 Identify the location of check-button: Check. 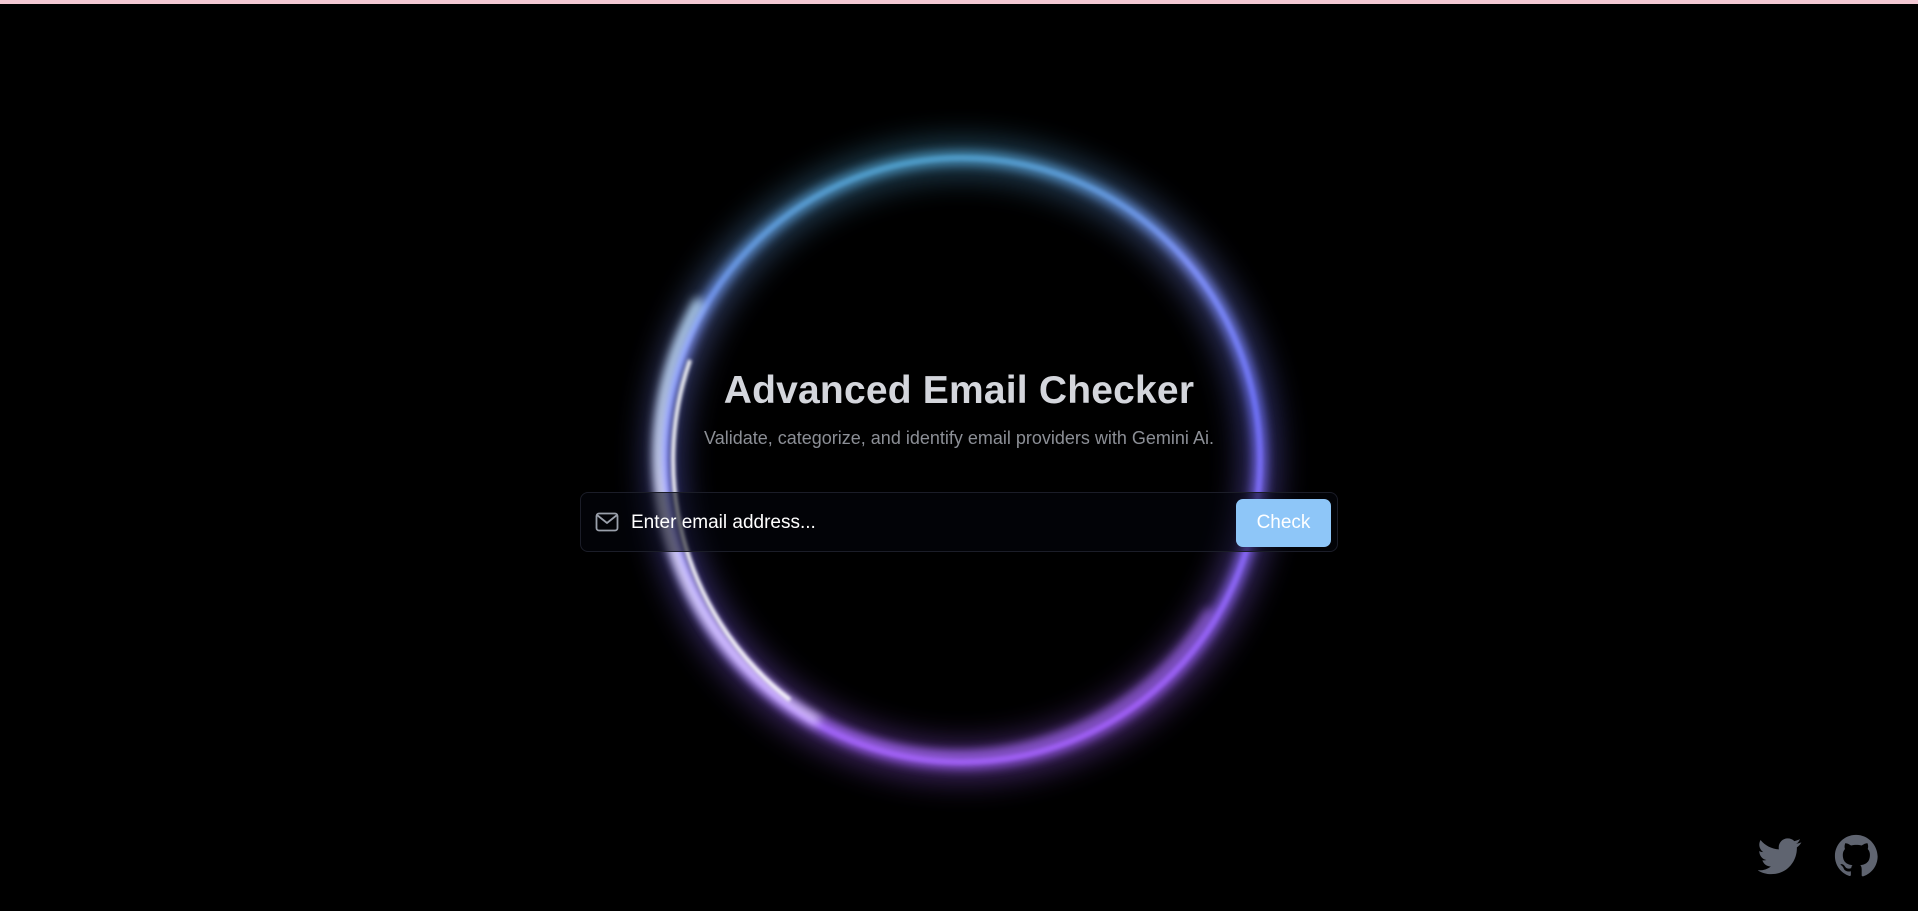
(1283, 523).